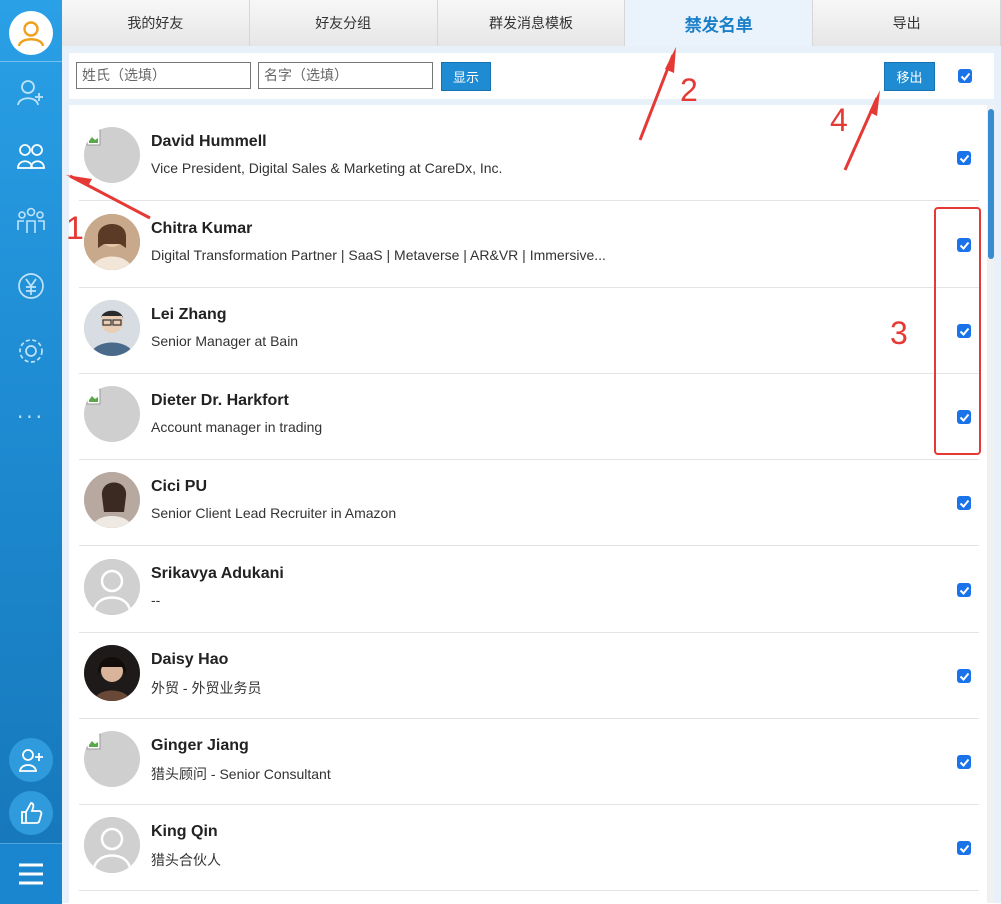 The height and width of the screenshot is (904, 1001). I want to click on contact-name: David Hummell, so click(209, 141).